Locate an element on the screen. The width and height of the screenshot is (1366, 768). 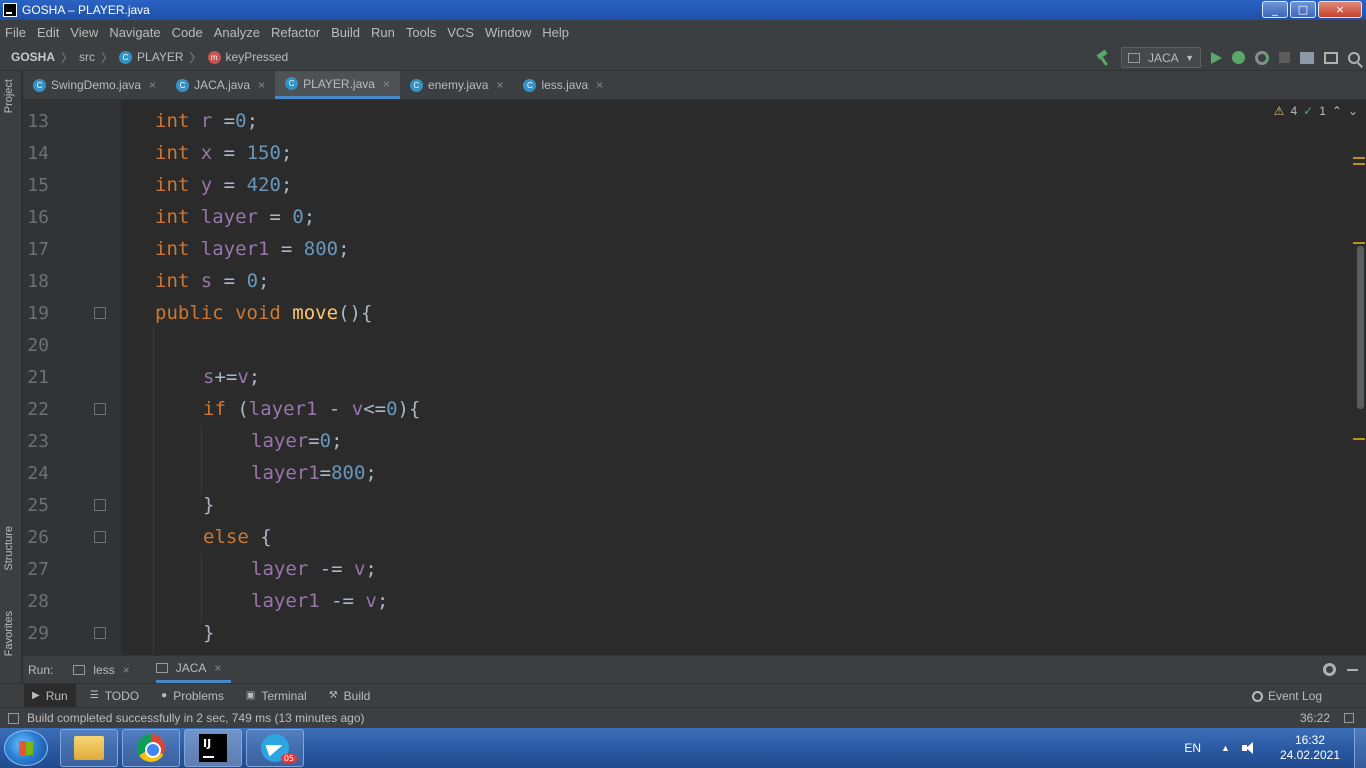
tab-player: C PLAYER.java × is located at coordinates (337, 85).